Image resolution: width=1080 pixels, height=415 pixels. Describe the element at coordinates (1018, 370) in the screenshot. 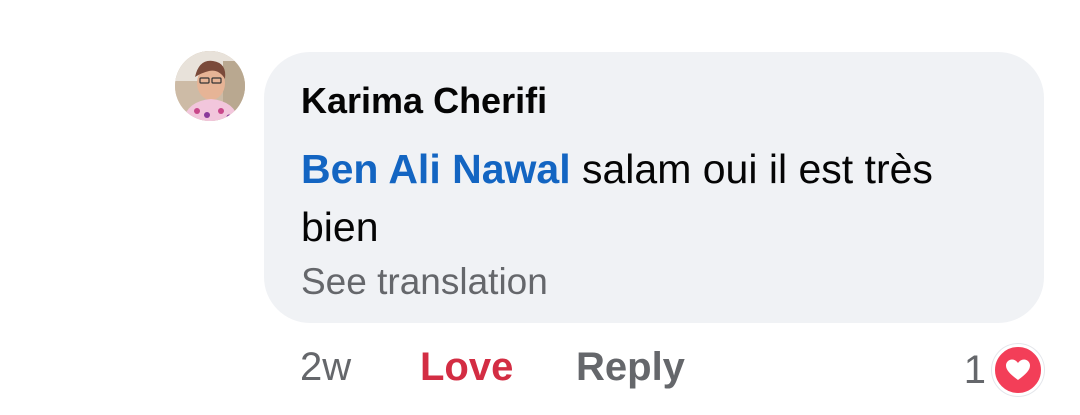

I see `heart-icon` at that location.